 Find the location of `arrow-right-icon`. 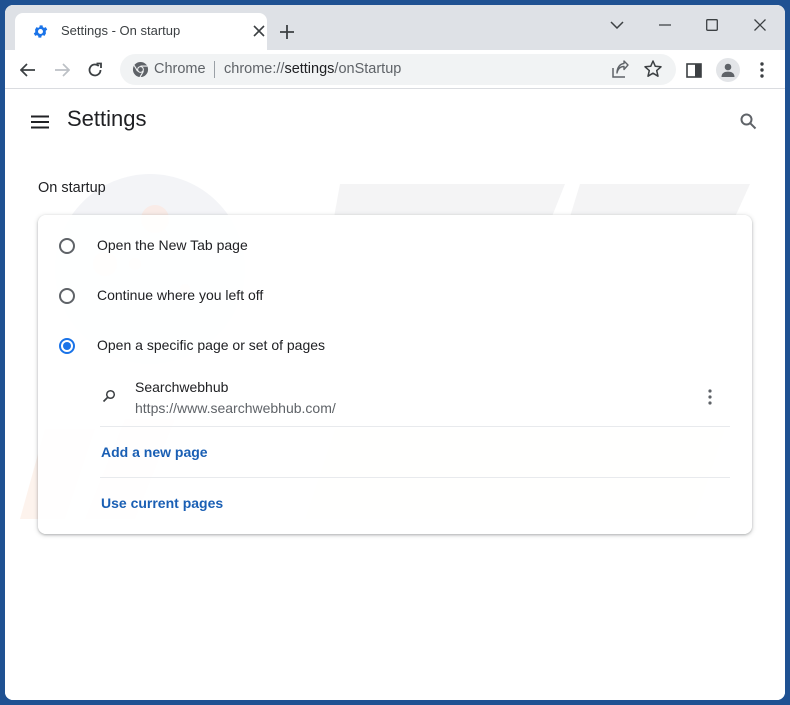

arrow-right-icon is located at coordinates (62, 70).